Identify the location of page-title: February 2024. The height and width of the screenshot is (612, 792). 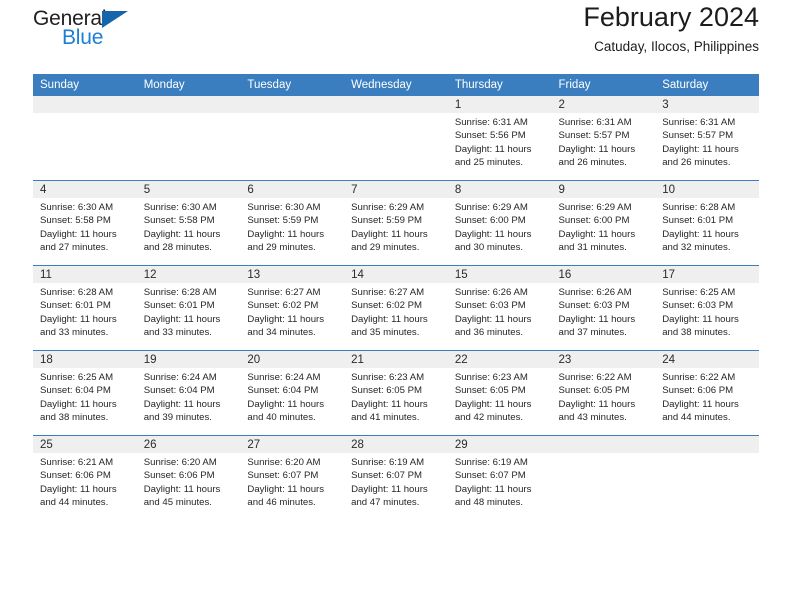
(671, 17).